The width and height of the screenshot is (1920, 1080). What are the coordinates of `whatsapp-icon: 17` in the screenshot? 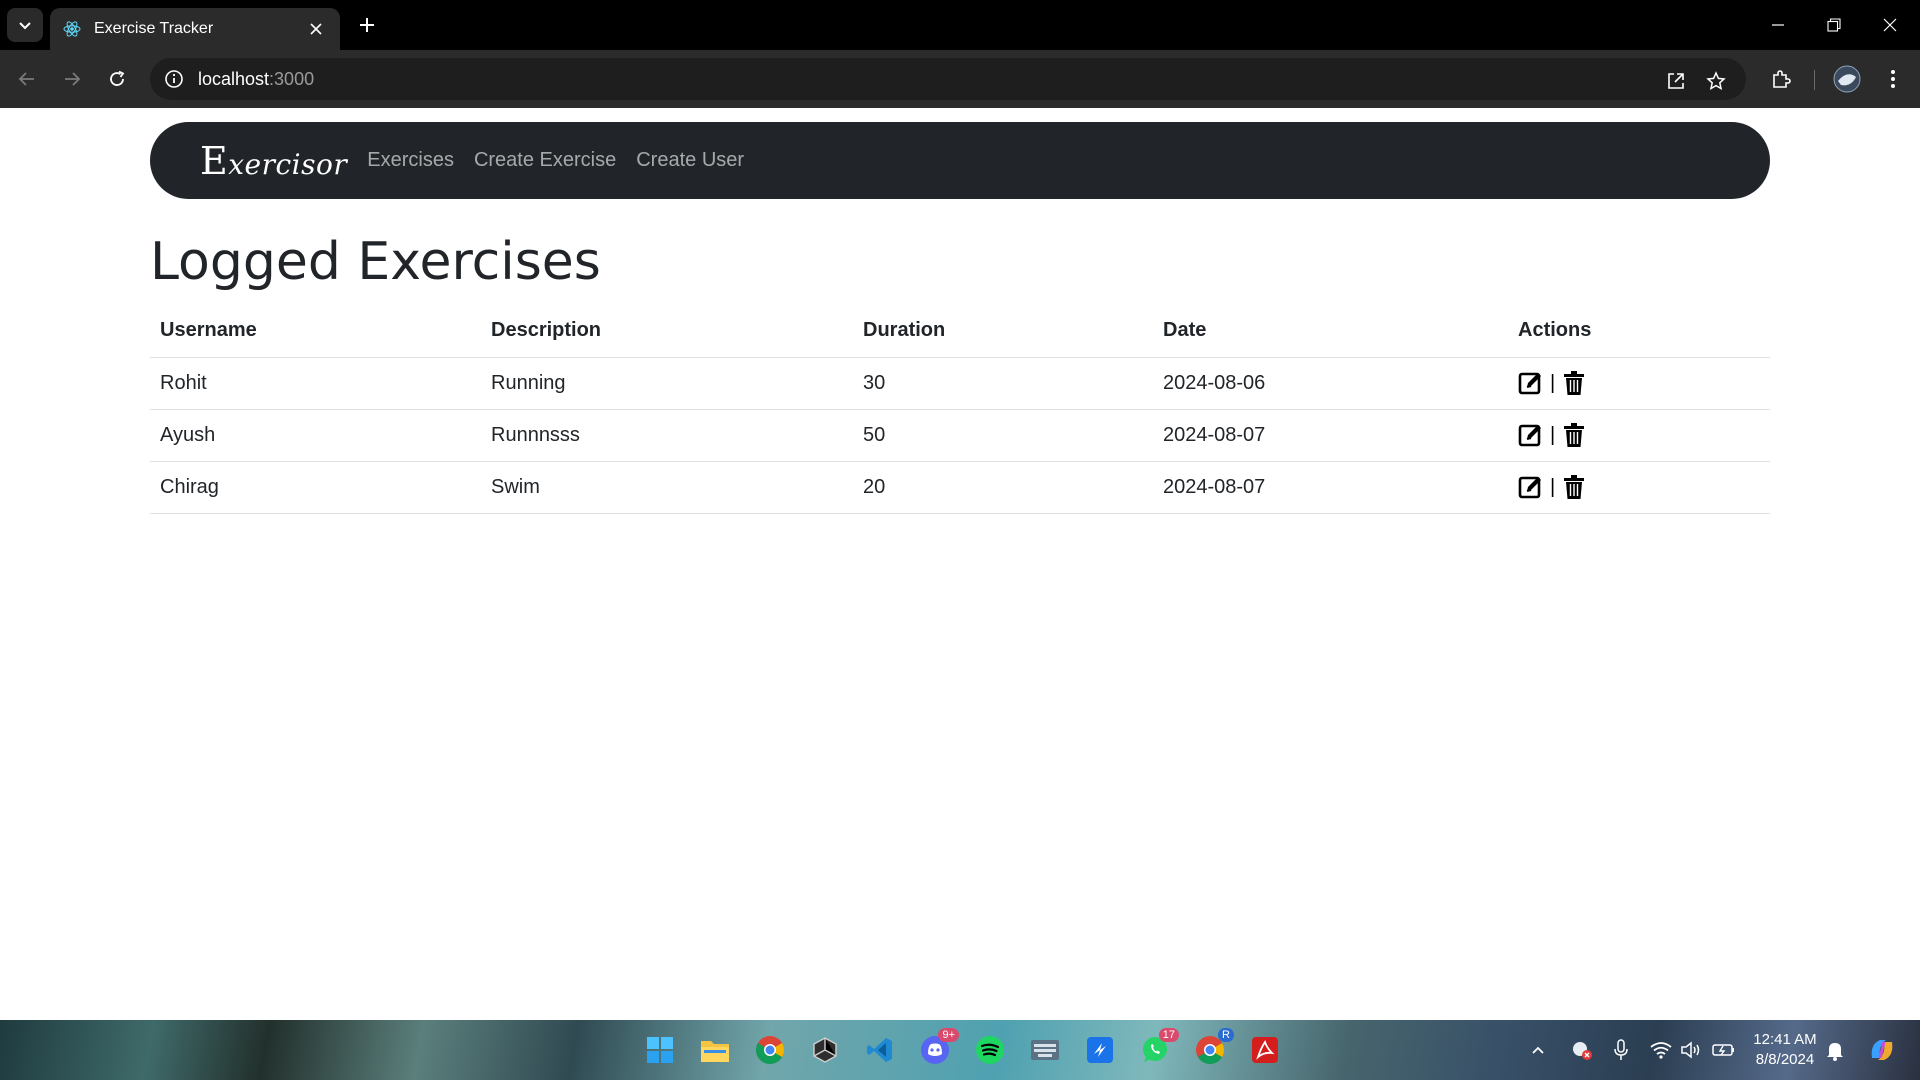 It's located at (1157, 1049).